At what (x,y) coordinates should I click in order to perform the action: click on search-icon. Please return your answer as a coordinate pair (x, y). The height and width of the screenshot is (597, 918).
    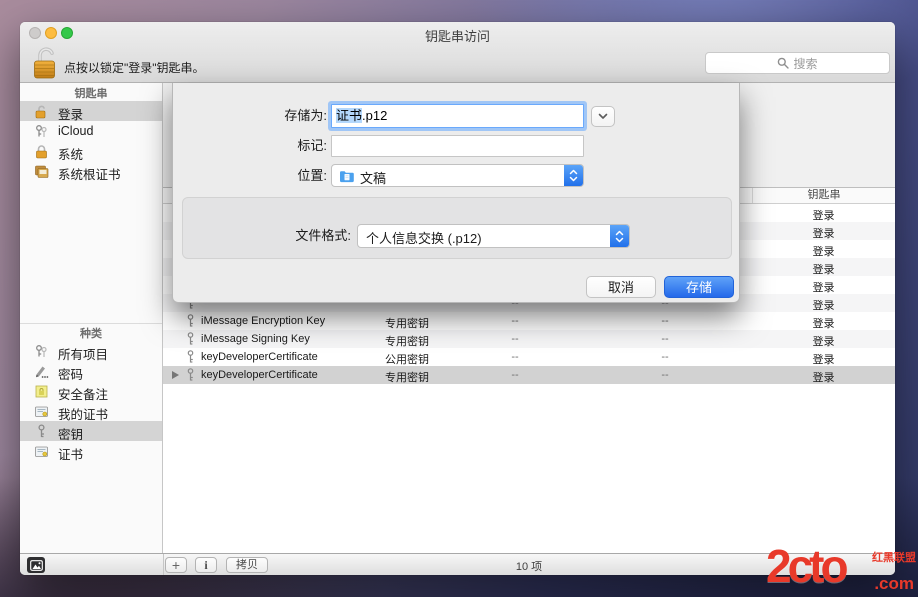
    Looking at the image, I should click on (784, 63).